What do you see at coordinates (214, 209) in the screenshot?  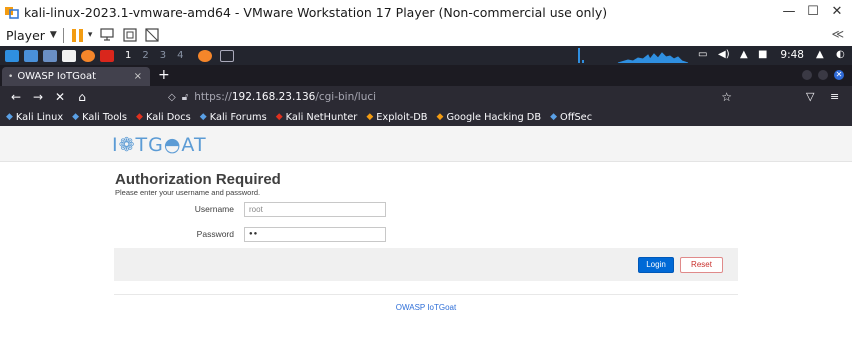 I see `username-label: Username` at bounding box center [214, 209].